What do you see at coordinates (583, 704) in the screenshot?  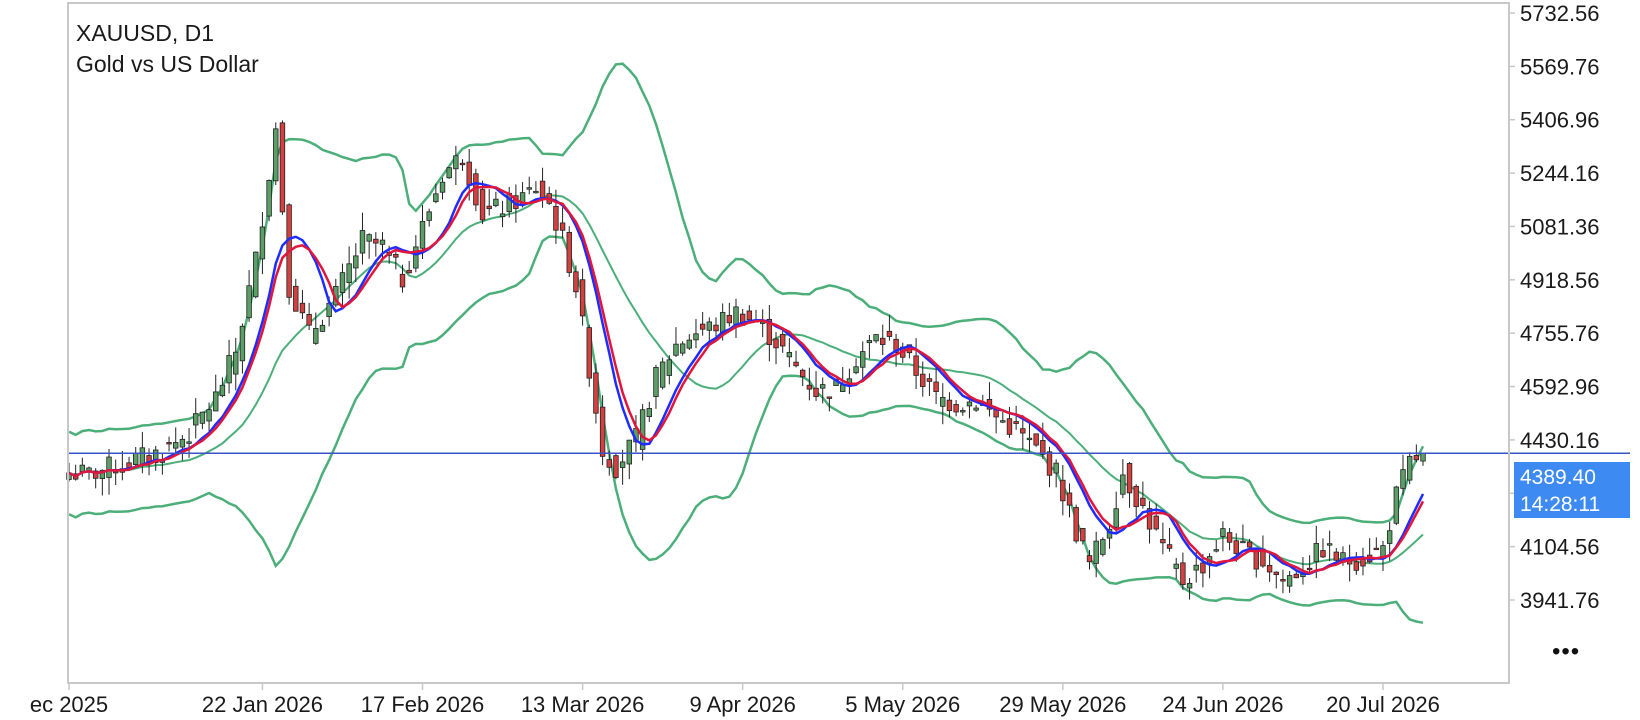 I see `time-axis-label: 13 Mar 2026` at bounding box center [583, 704].